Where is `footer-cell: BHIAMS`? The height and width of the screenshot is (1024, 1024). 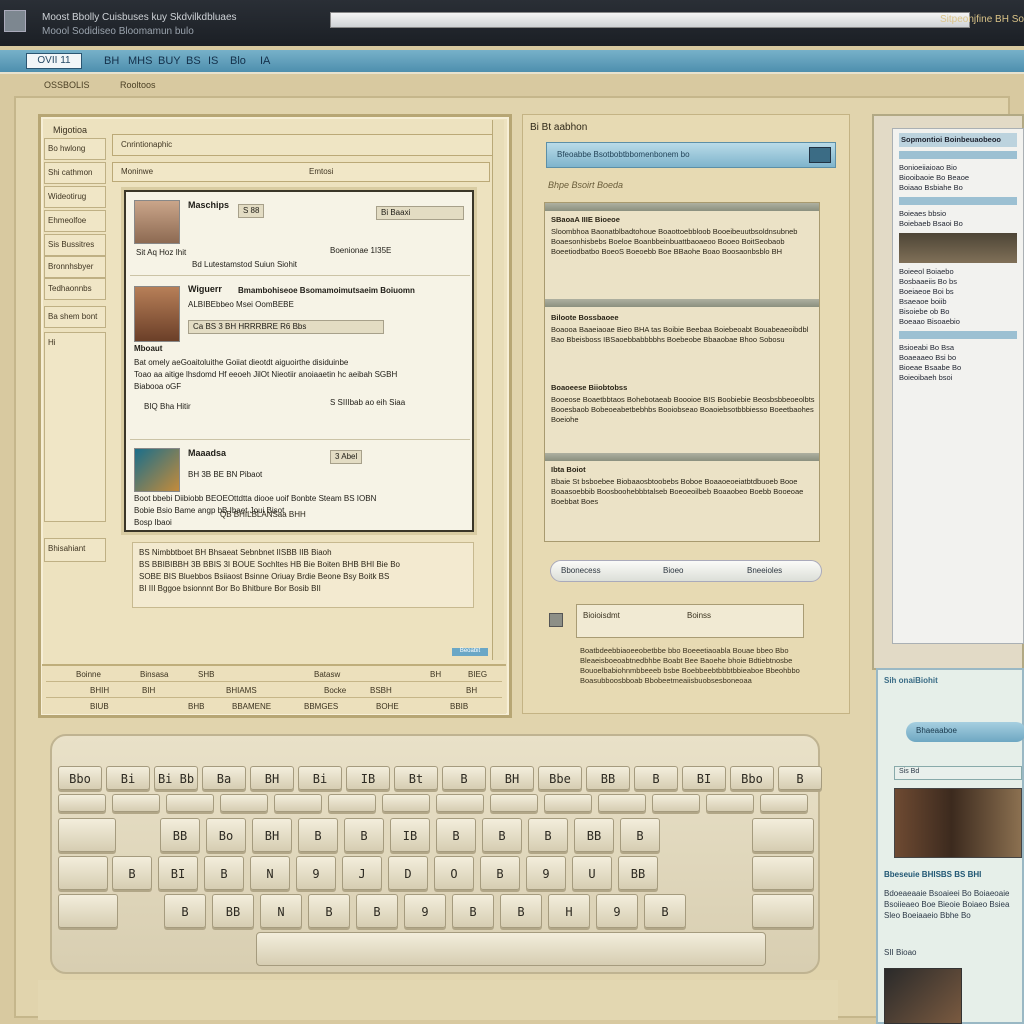
footer-cell: BHIAMS is located at coordinates (241, 690).